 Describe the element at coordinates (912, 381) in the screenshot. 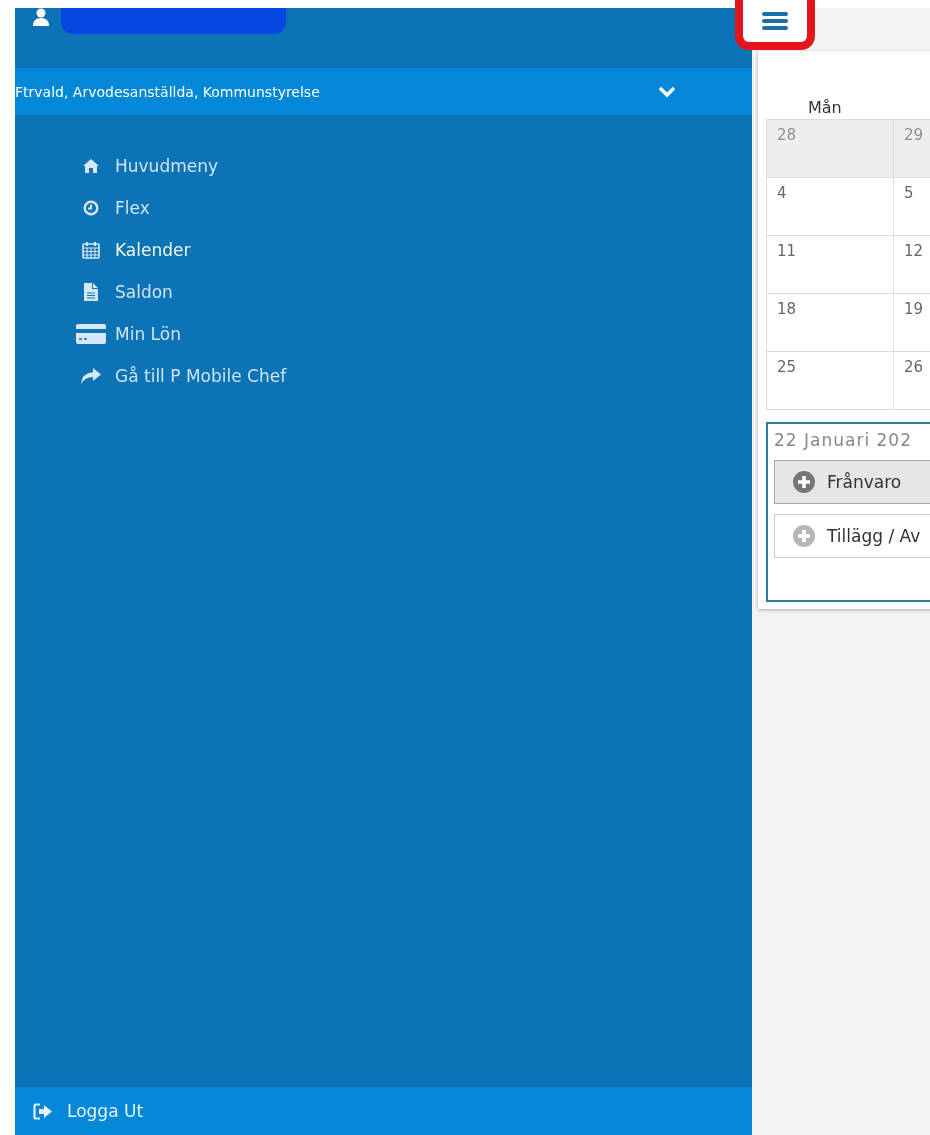

I see `day-cell: 26` at that location.